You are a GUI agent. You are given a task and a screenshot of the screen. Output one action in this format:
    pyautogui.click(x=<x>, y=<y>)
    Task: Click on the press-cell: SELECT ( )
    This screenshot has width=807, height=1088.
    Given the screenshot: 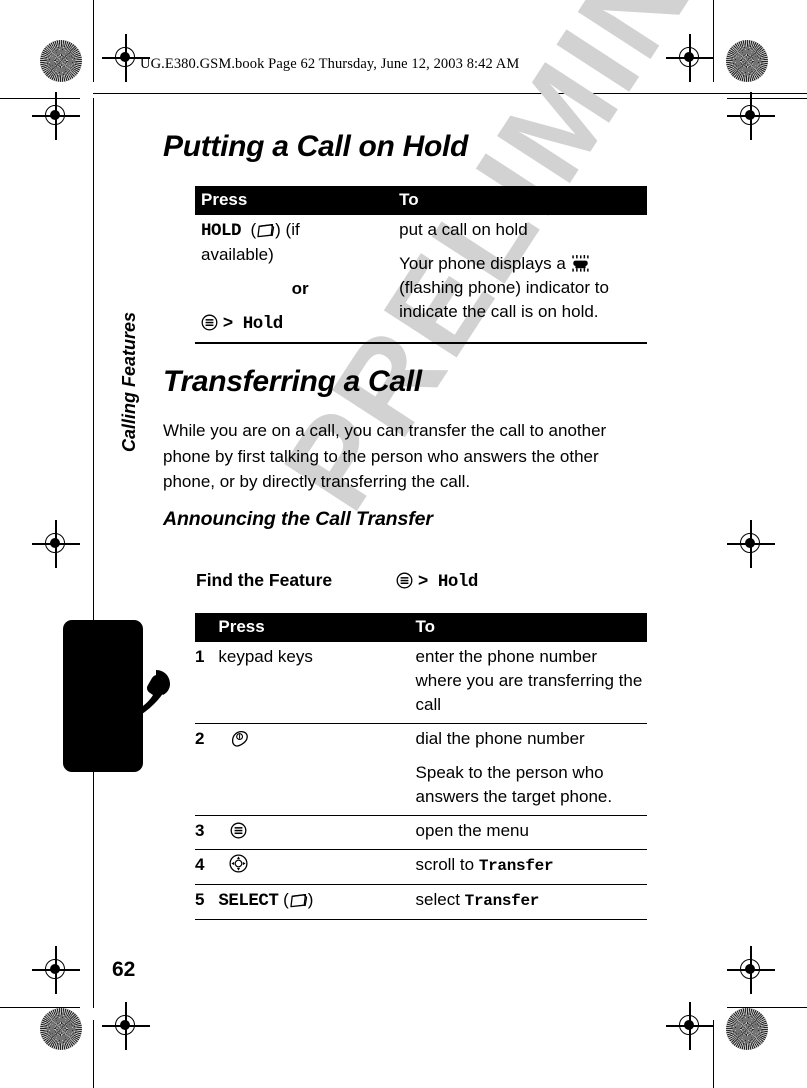 What is the action you would take?
    pyautogui.click(x=266, y=900)
    